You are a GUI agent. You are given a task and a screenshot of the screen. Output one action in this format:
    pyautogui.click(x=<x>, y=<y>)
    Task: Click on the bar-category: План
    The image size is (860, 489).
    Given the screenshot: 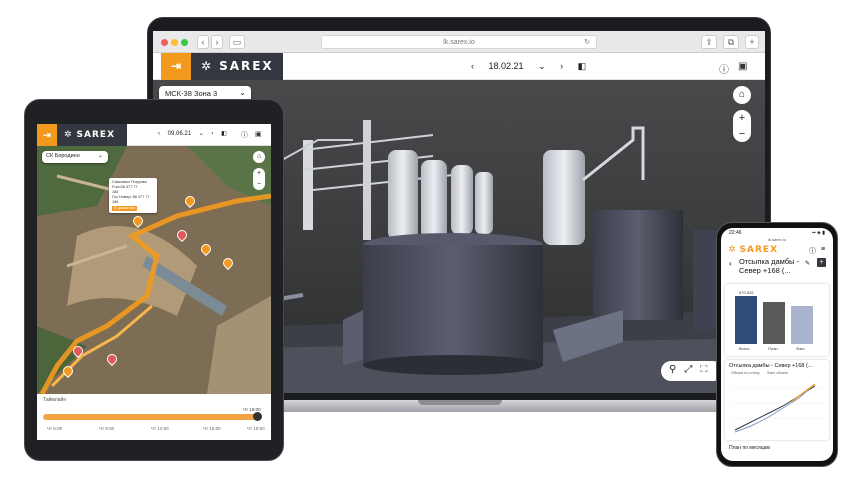 What is the action you would take?
    pyautogui.click(x=773, y=348)
    